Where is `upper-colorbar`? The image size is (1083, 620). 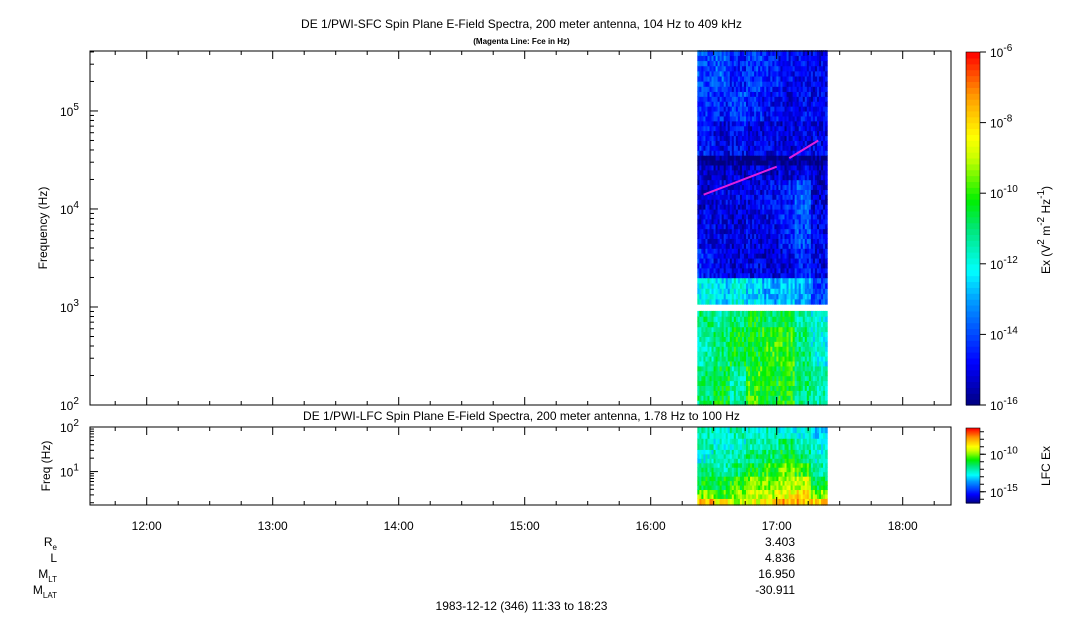
upper-colorbar is located at coordinates (973, 228).